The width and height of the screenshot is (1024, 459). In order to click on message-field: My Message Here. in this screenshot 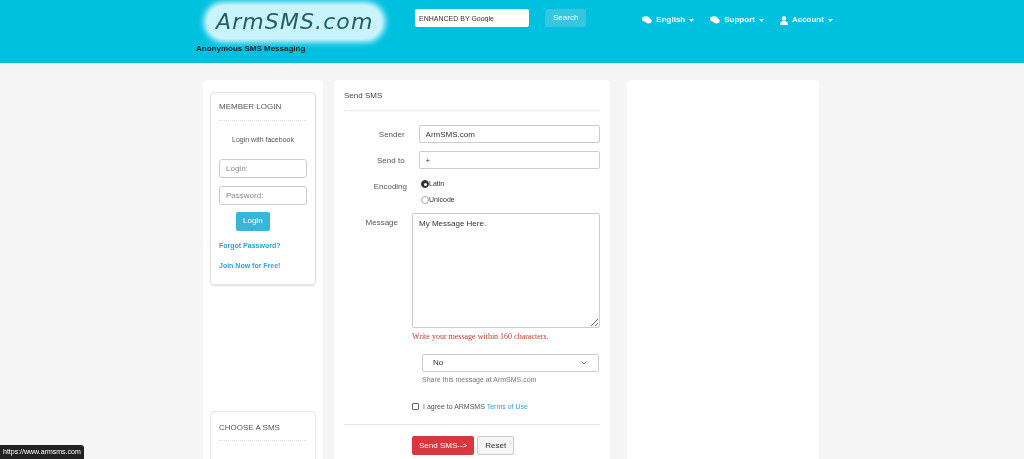, I will do `click(506, 270)`.